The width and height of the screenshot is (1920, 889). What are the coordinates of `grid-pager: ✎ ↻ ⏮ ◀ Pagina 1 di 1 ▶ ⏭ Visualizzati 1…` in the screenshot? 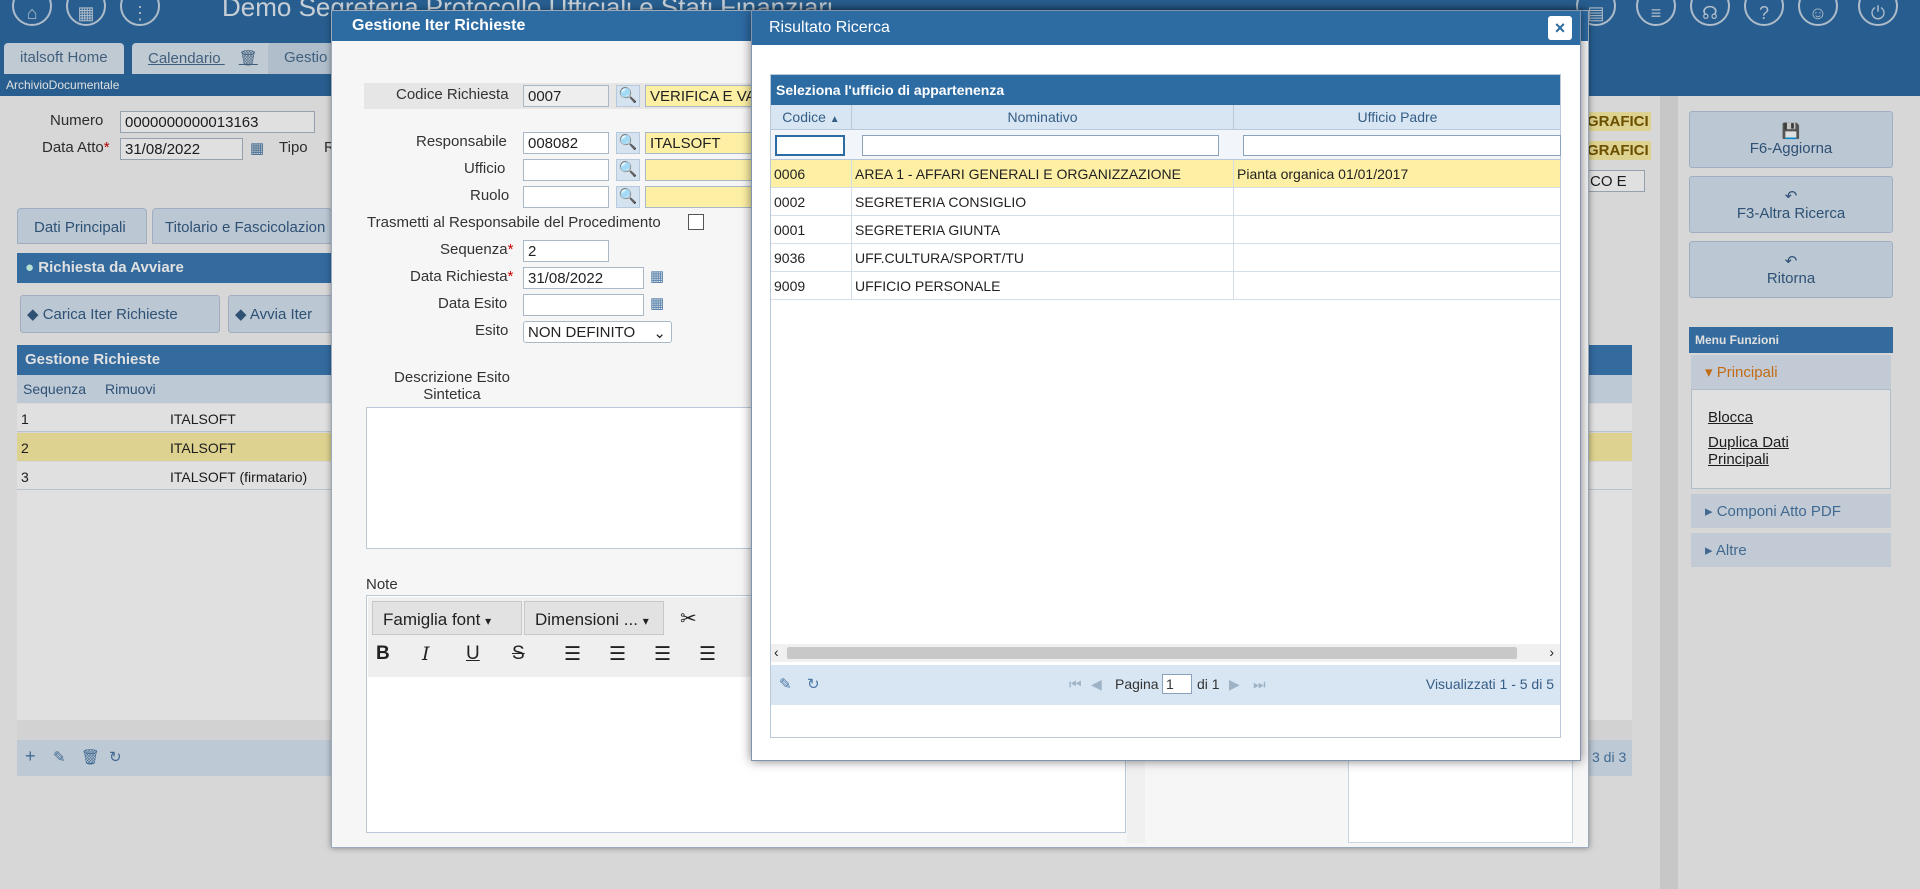 It's located at (1165, 685).